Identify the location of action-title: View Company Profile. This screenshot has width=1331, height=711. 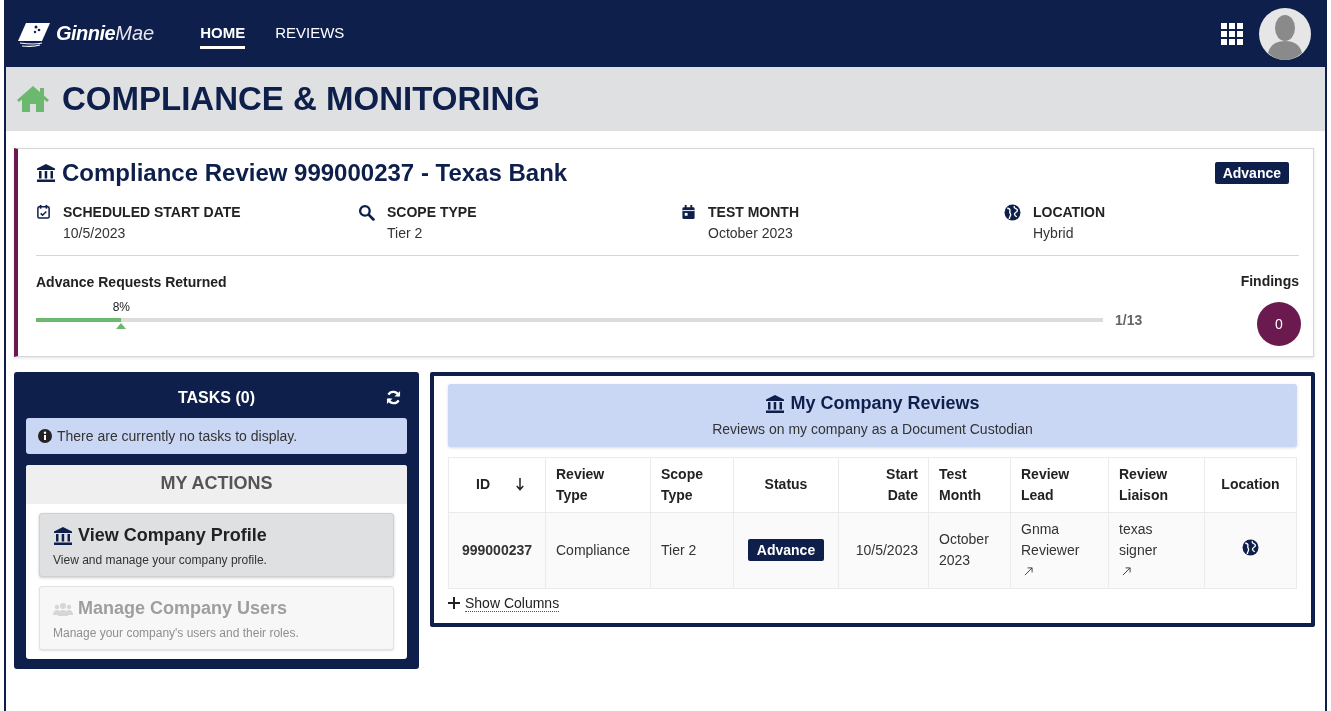
(172, 535).